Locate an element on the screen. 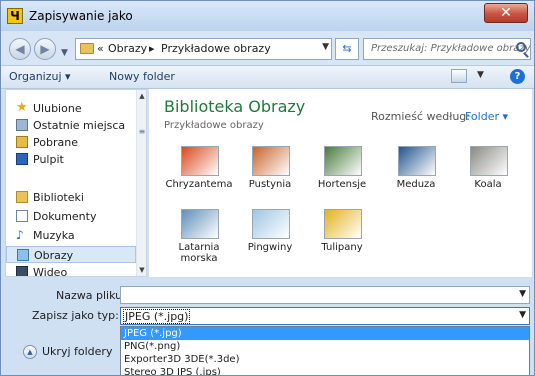 The width and height of the screenshot is (535, 376). scroll-down-icon: ▼ is located at coordinates (141, 270).